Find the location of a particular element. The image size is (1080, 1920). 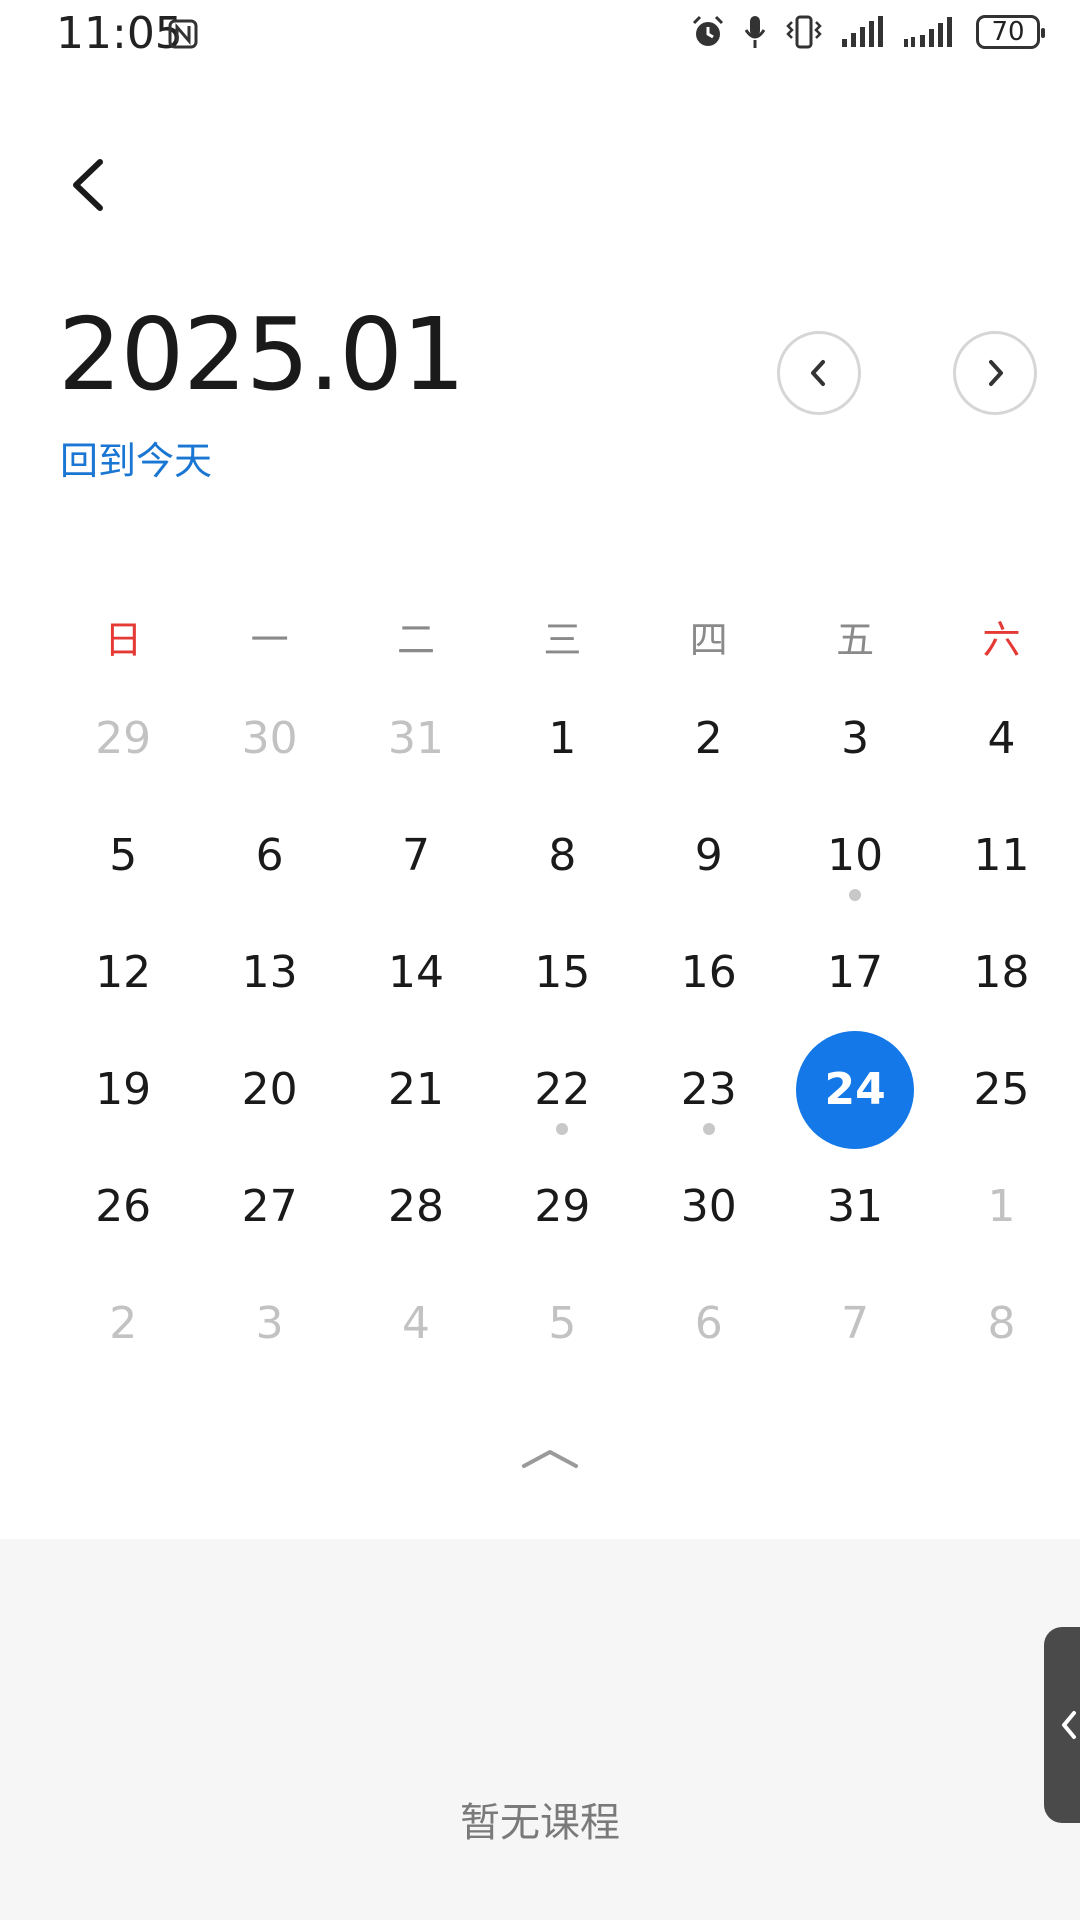

day-number: 27 is located at coordinates (269, 1206).